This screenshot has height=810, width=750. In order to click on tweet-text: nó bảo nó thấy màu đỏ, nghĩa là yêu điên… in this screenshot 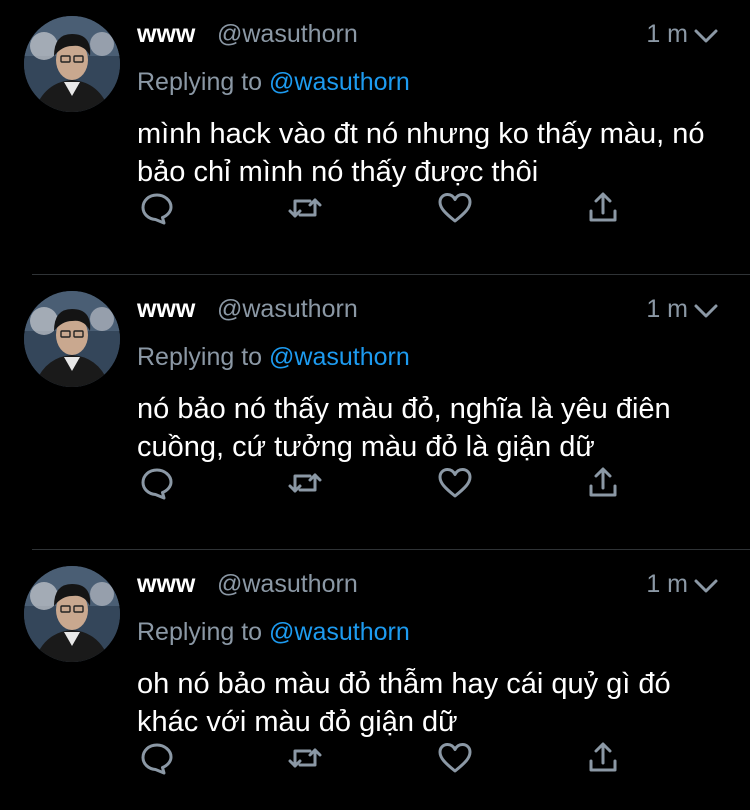, I will do `click(404, 428)`.